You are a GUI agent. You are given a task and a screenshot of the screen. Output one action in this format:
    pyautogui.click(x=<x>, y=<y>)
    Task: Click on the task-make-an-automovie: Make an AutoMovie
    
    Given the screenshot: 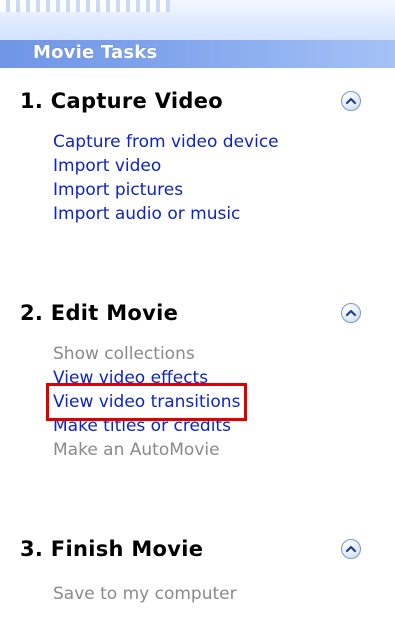 What is the action you would take?
    pyautogui.click(x=136, y=450)
    